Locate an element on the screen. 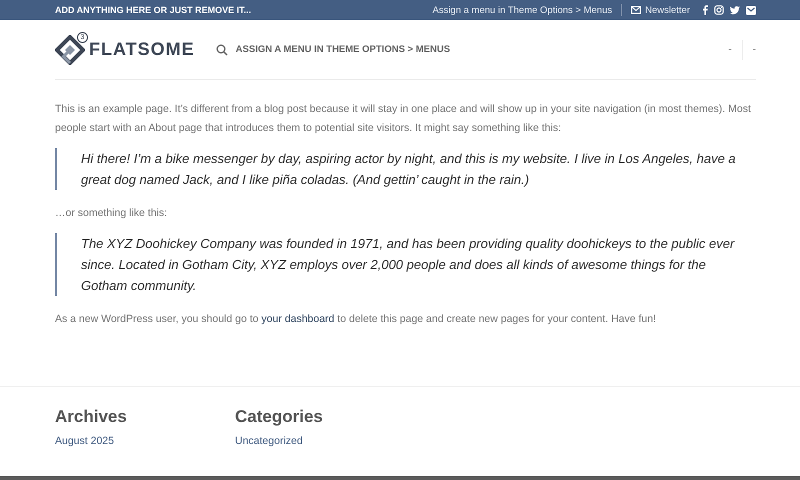 Image resolution: width=800 pixels, height=480 pixels. widget-link: August 2025 is located at coordinates (145, 441).